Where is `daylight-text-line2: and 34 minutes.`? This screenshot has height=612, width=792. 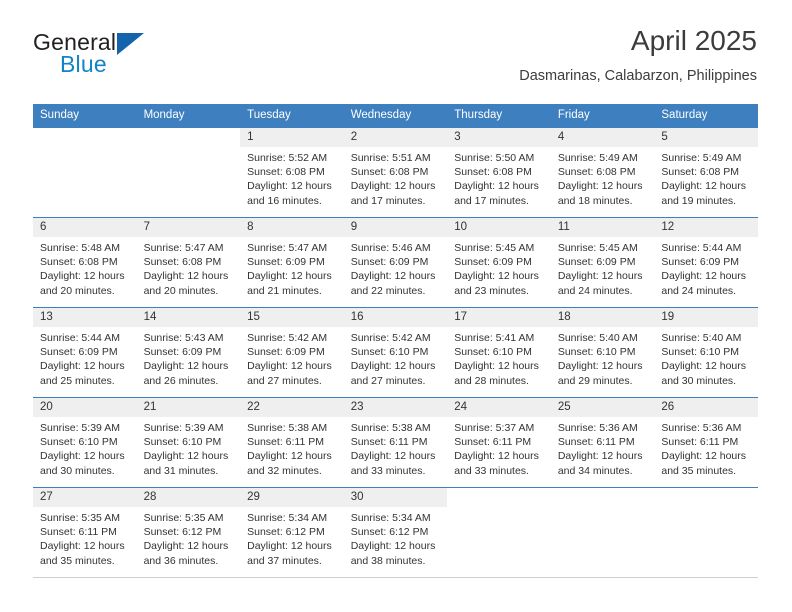 daylight-text-line2: and 34 minutes. is located at coordinates (595, 470).